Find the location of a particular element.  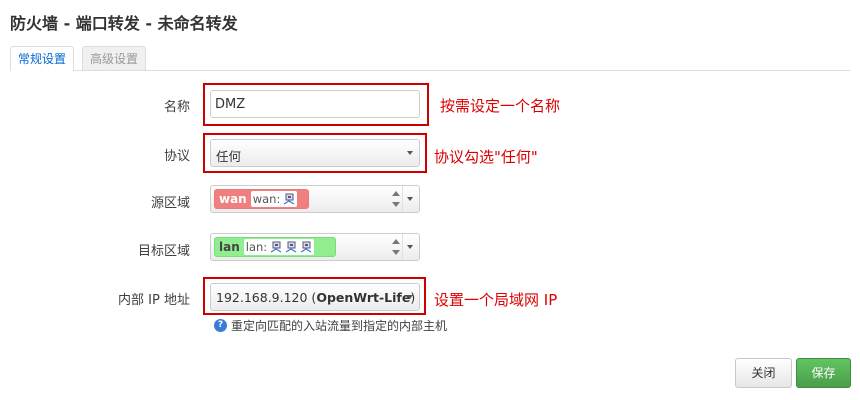

help-circle-icon: ? is located at coordinates (220, 325).